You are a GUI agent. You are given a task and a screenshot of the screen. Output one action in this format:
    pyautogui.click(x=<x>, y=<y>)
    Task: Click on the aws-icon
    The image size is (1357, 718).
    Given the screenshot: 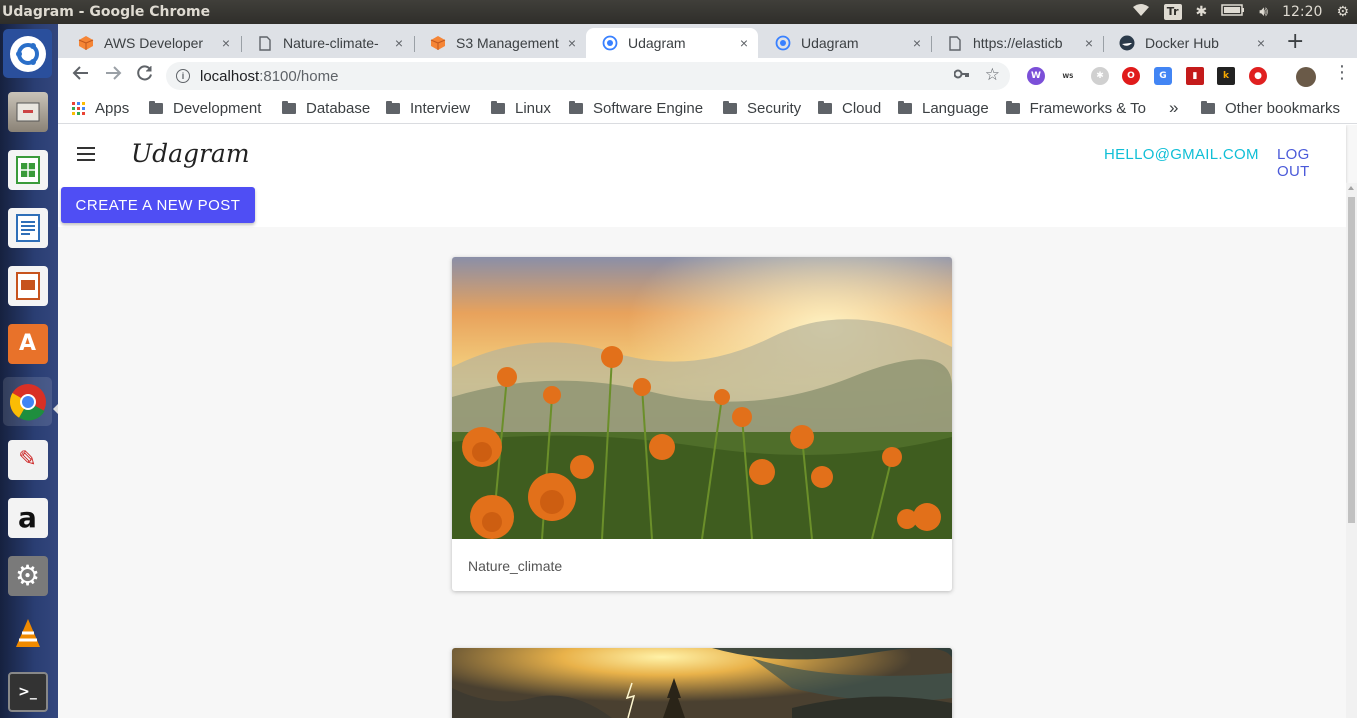 What is the action you would take?
    pyautogui.click(x=438, y=43)
    